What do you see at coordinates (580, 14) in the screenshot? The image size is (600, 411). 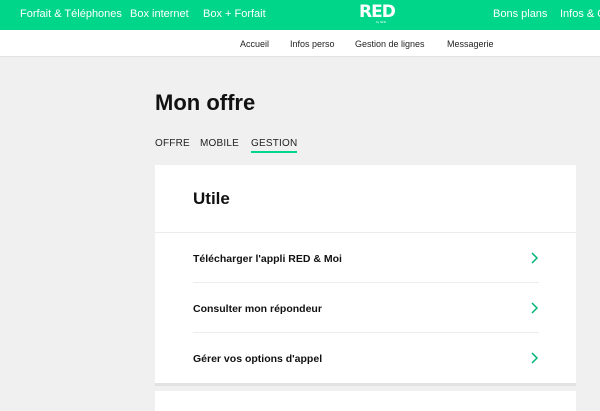 I see `nav-infos-questions: Infos & Q` at bounding box center [580, 14].